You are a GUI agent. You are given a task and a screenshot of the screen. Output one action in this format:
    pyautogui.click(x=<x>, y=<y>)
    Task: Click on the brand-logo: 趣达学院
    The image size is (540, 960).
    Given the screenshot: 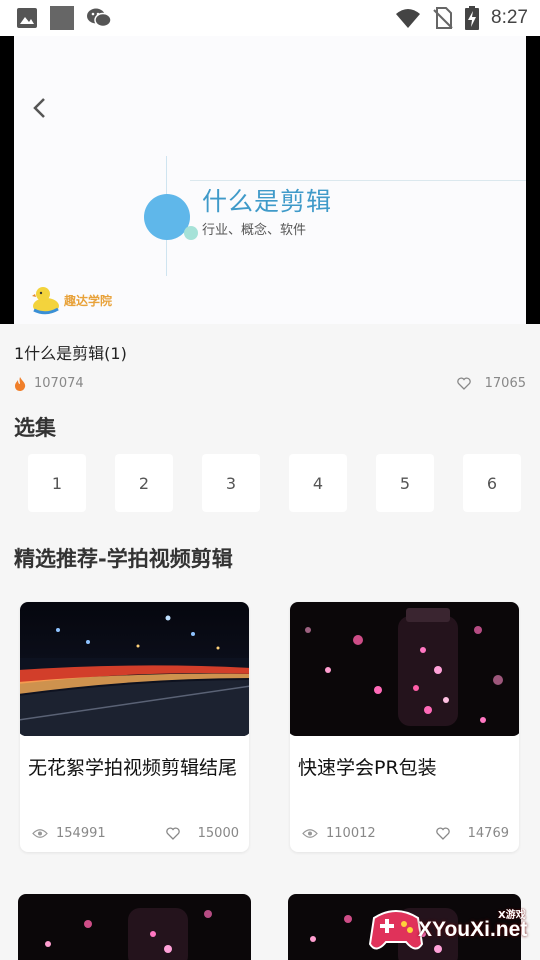 What is the action you would take?
    pyautogui.click(x=72, y=300)
    